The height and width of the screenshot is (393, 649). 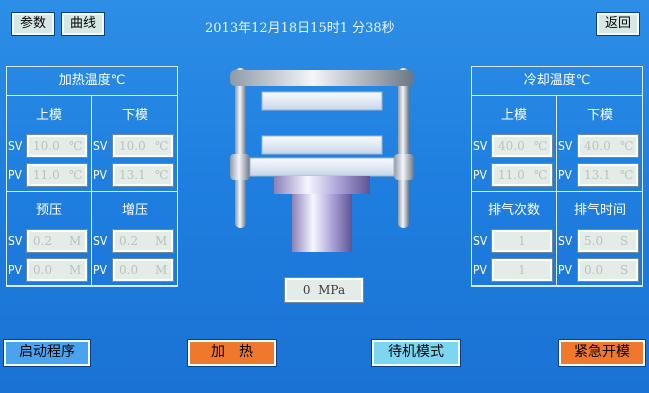 What do you see at coordinates (57, 146) in the screenshot?
I see `heating-upper-sv-field: 10.0 ℃` at bounding box center [57, 146].